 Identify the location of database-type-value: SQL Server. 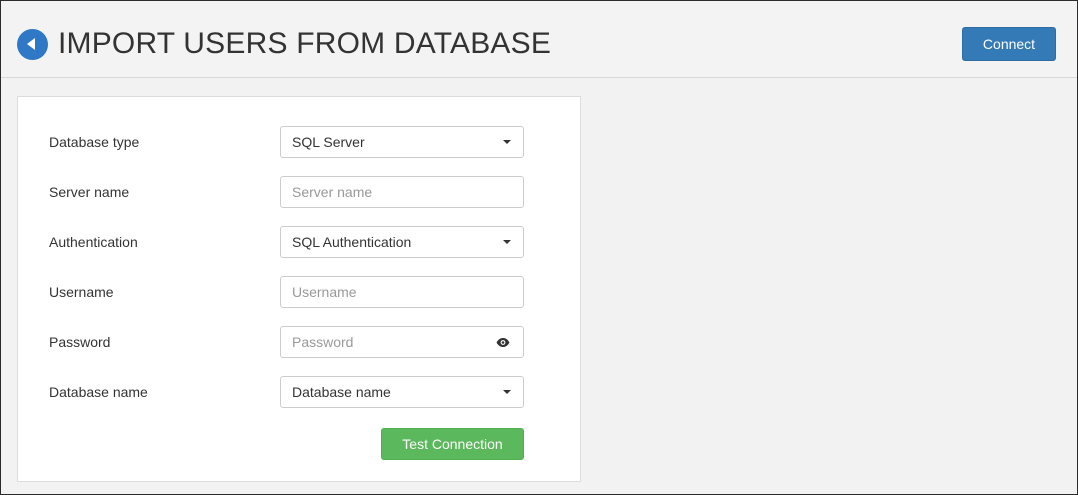
(328, 142).